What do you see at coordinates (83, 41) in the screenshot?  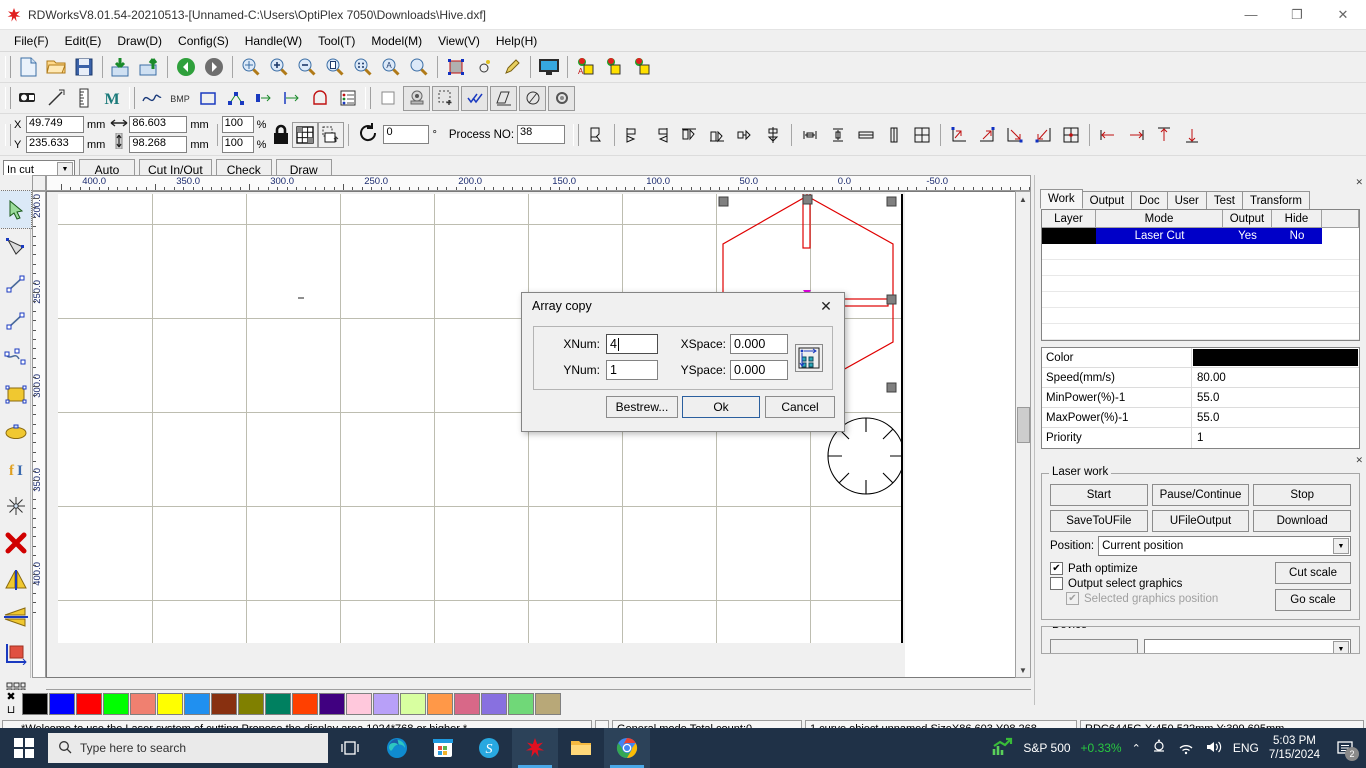 I see `menu-edit: Edit(E)` at bounding box center [83, 41].